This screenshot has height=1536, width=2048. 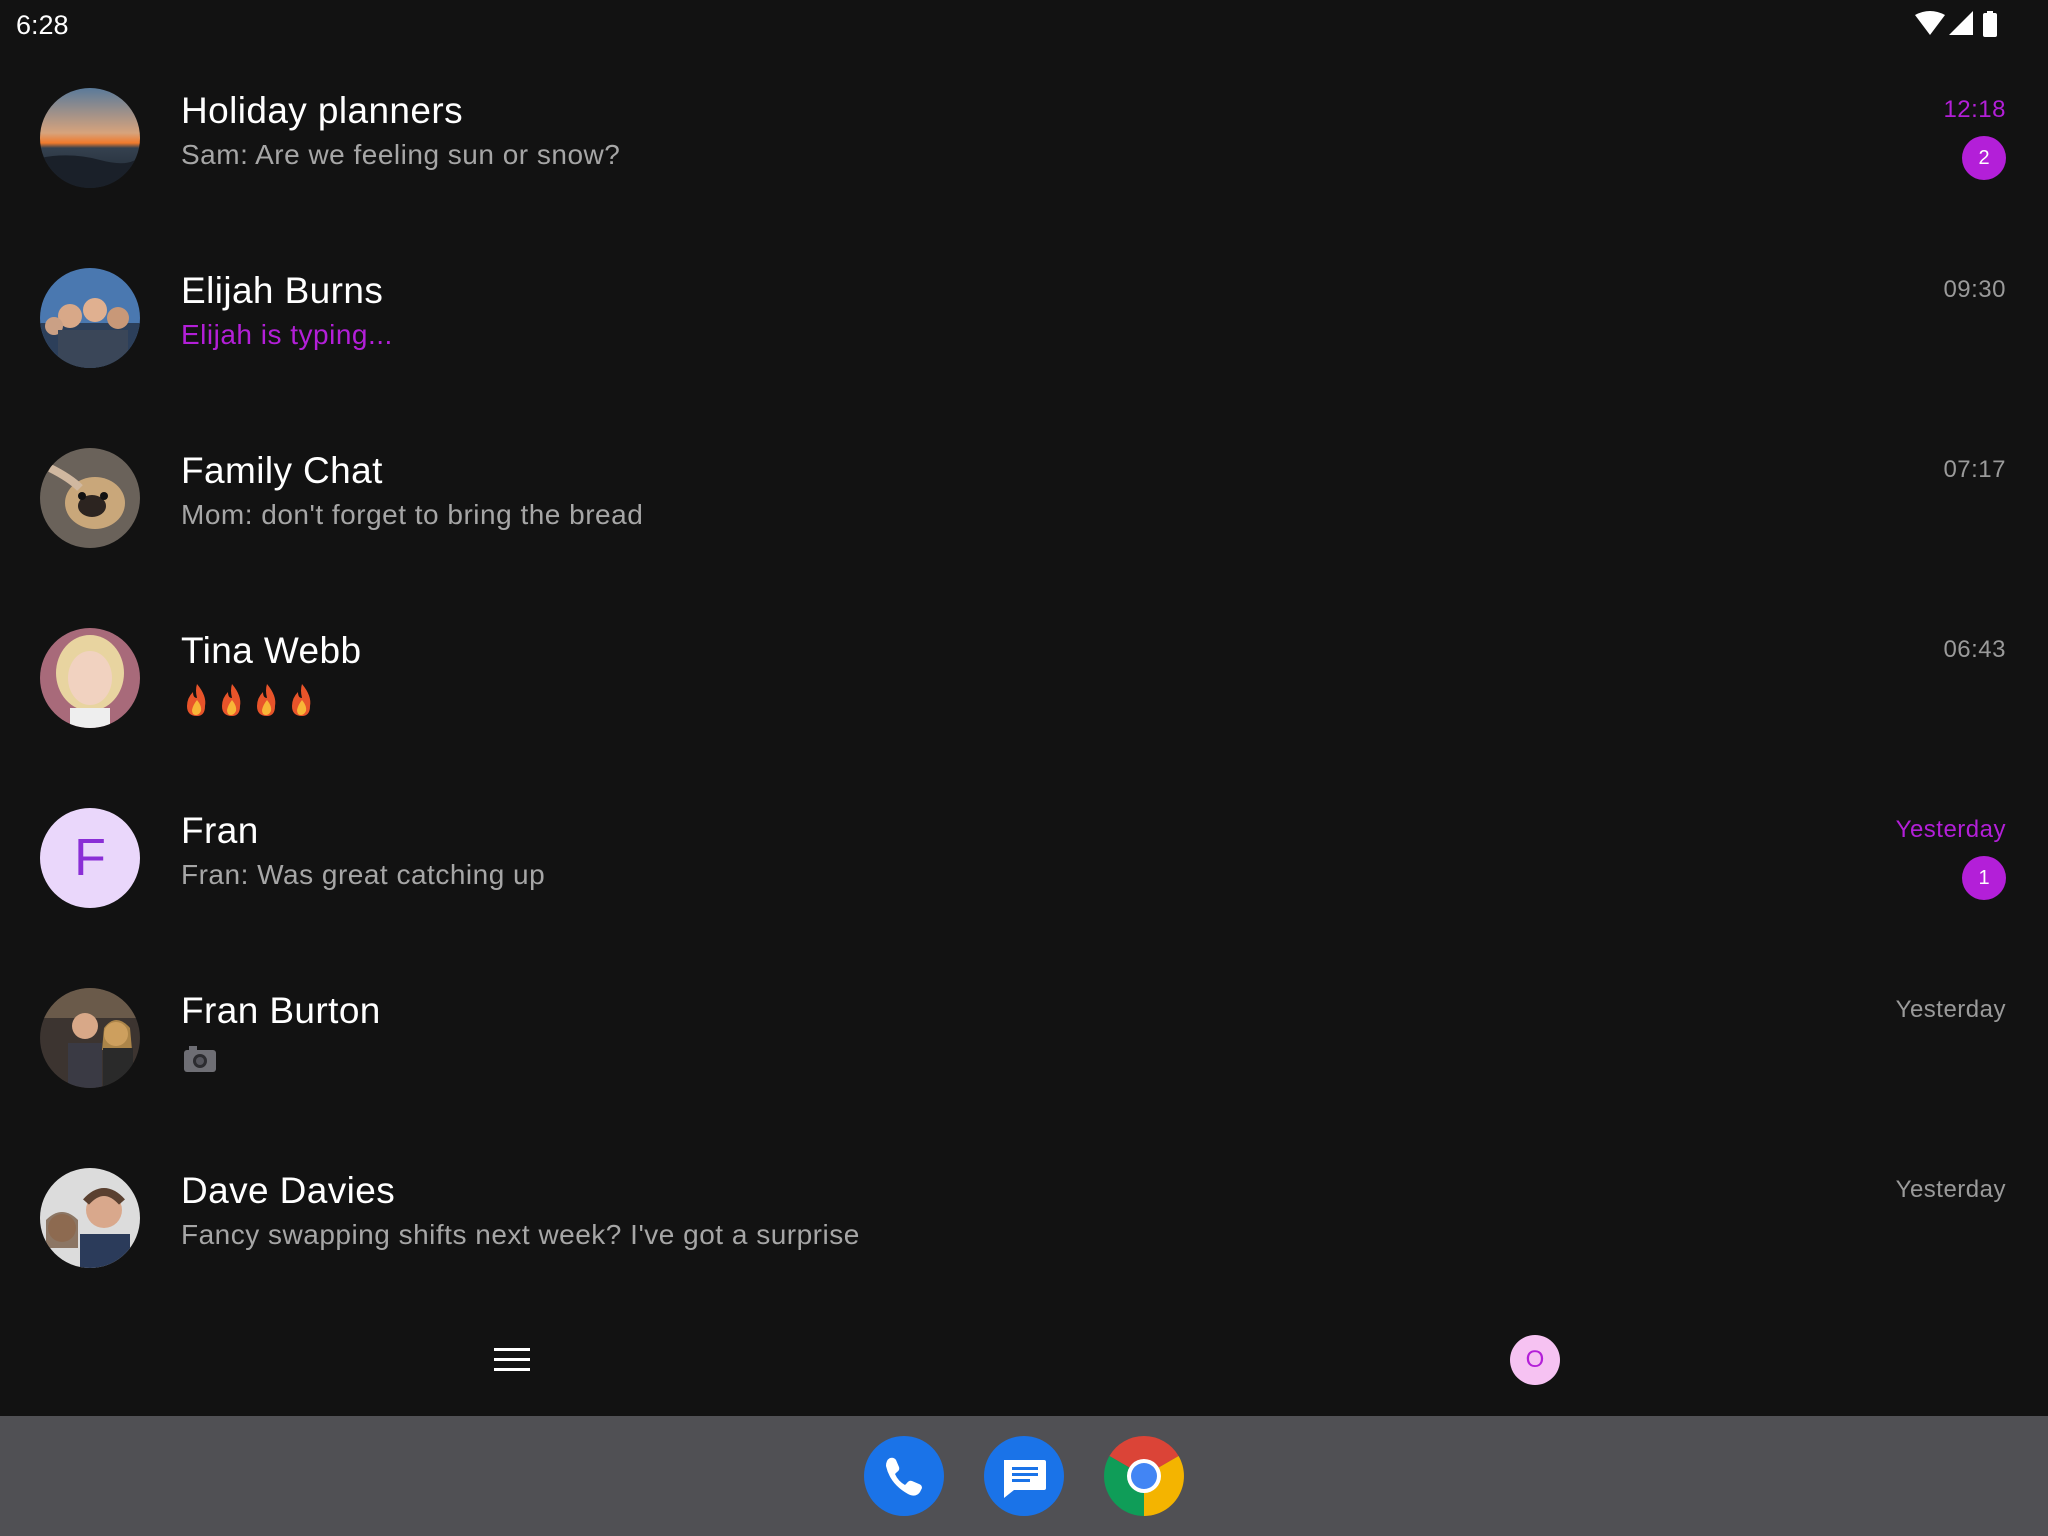 What do you see at coordinates (90, 138) in the screenshot?
I see `avatar-sunset-photo` at bounding box center [90, 138].